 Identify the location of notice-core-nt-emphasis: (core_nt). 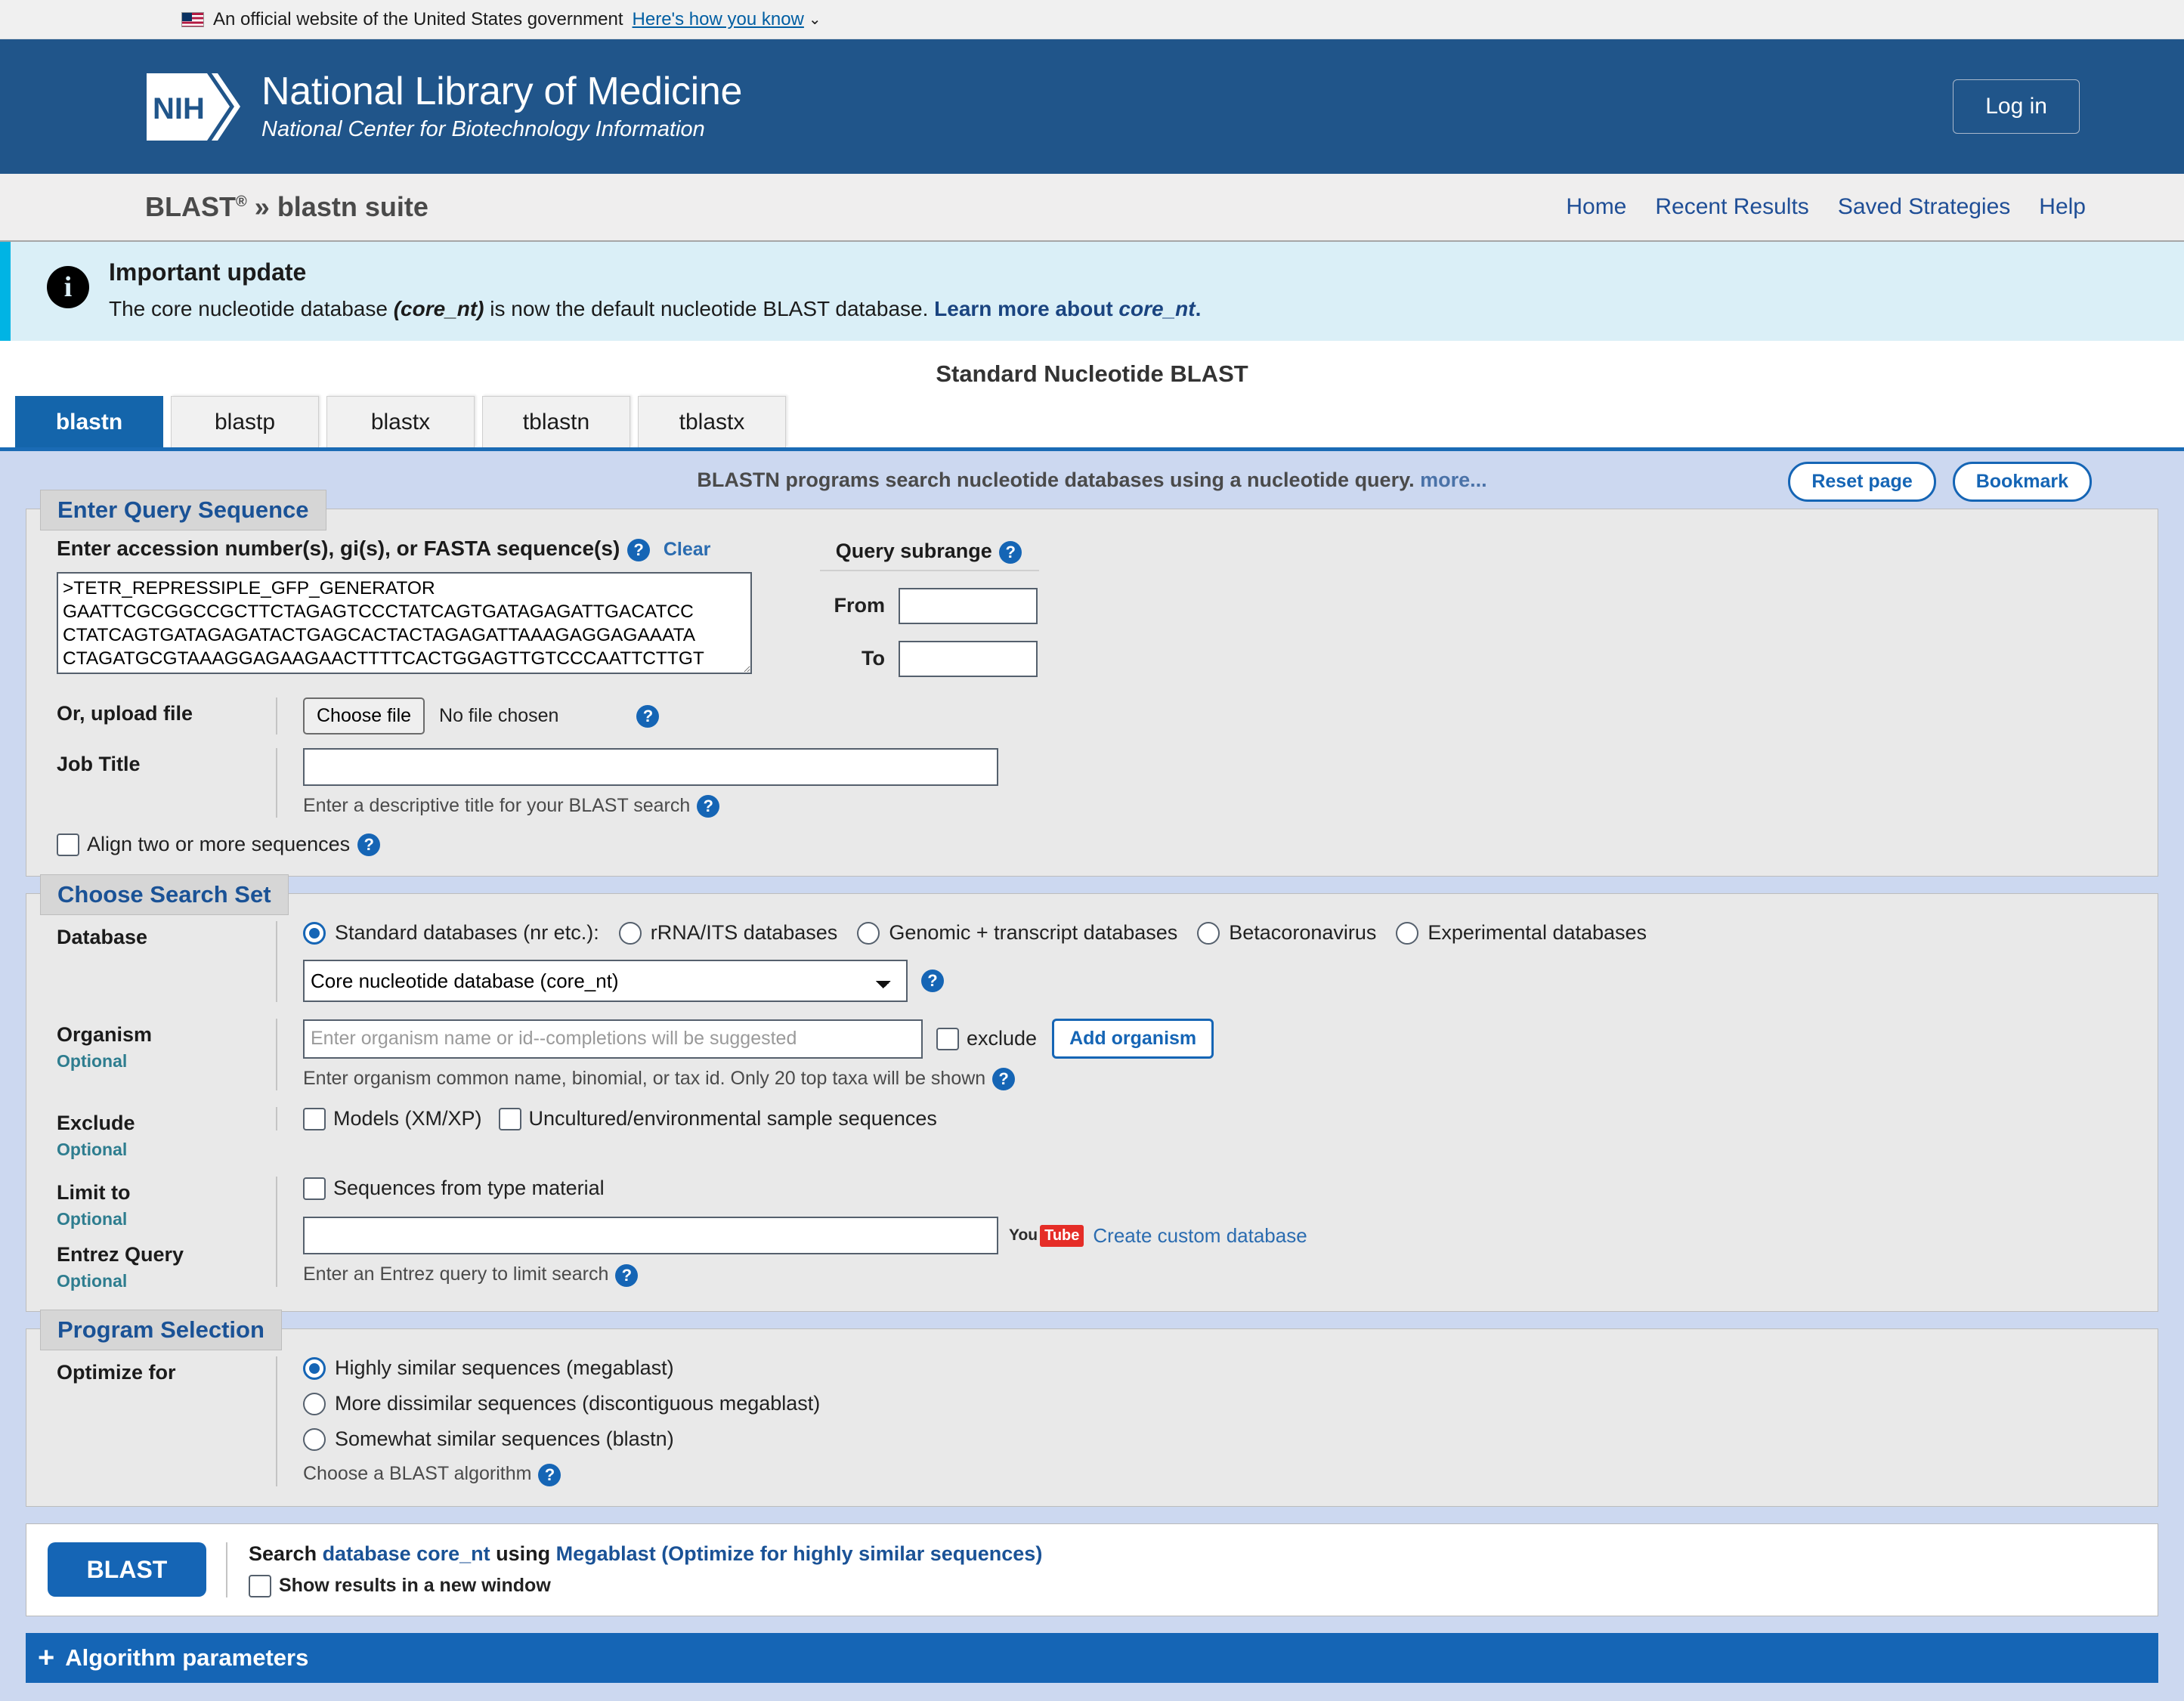
(438, 308).